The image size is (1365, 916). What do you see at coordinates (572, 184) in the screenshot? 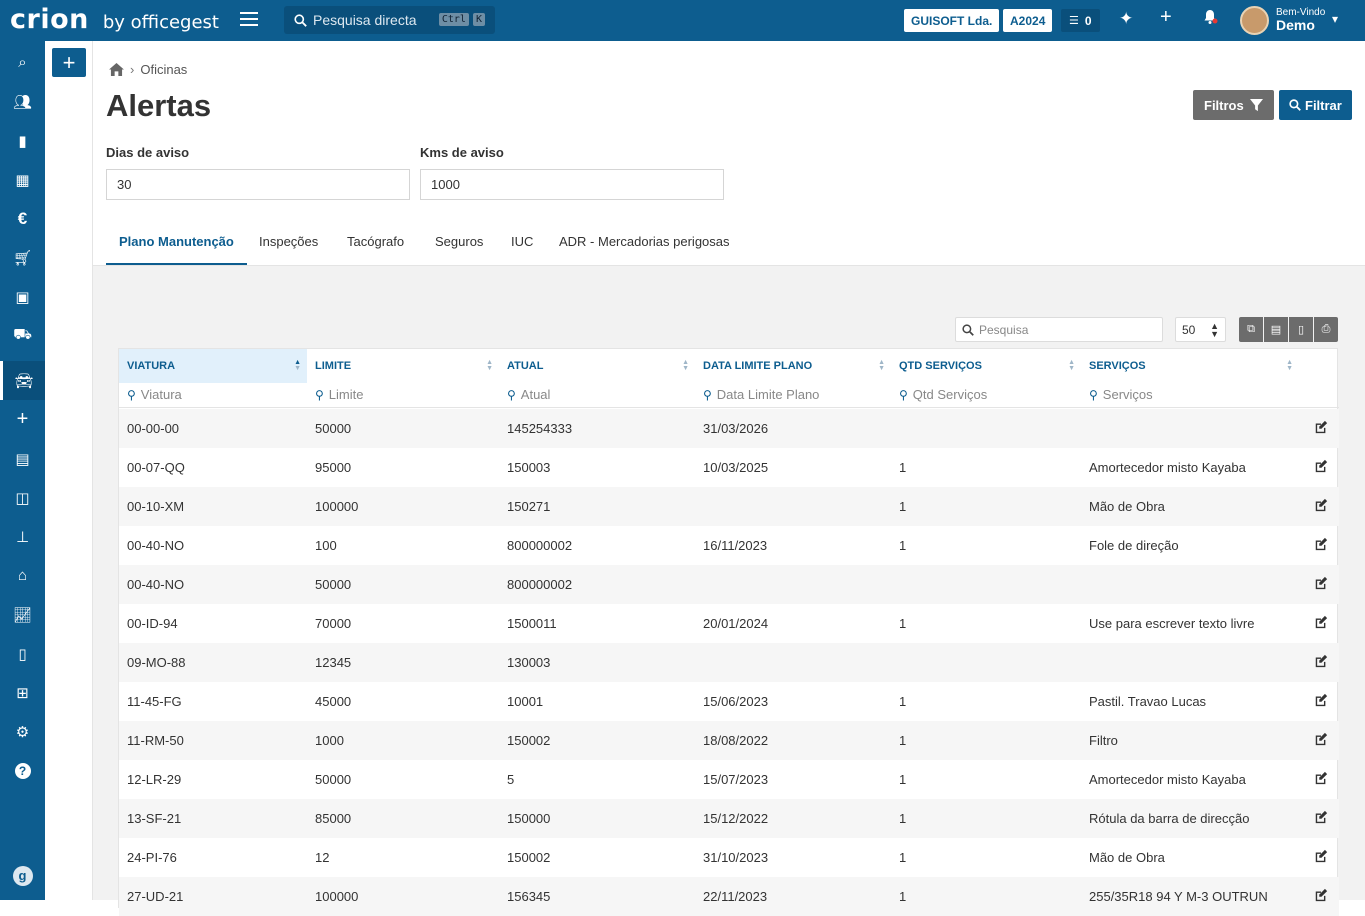
I see `kms-input: 1000` at bounding box center [572, 184].